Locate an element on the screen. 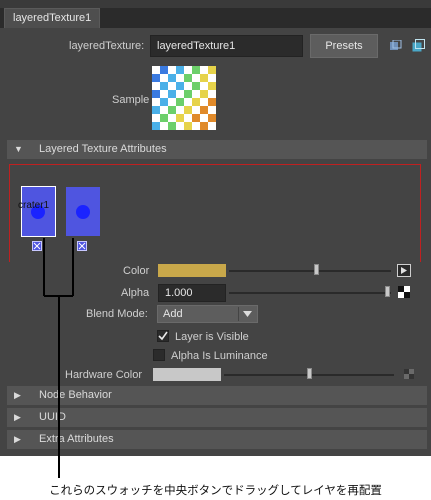 The image size is (431, 500). annotation-callout-lines is located at coordinates (58, 358).